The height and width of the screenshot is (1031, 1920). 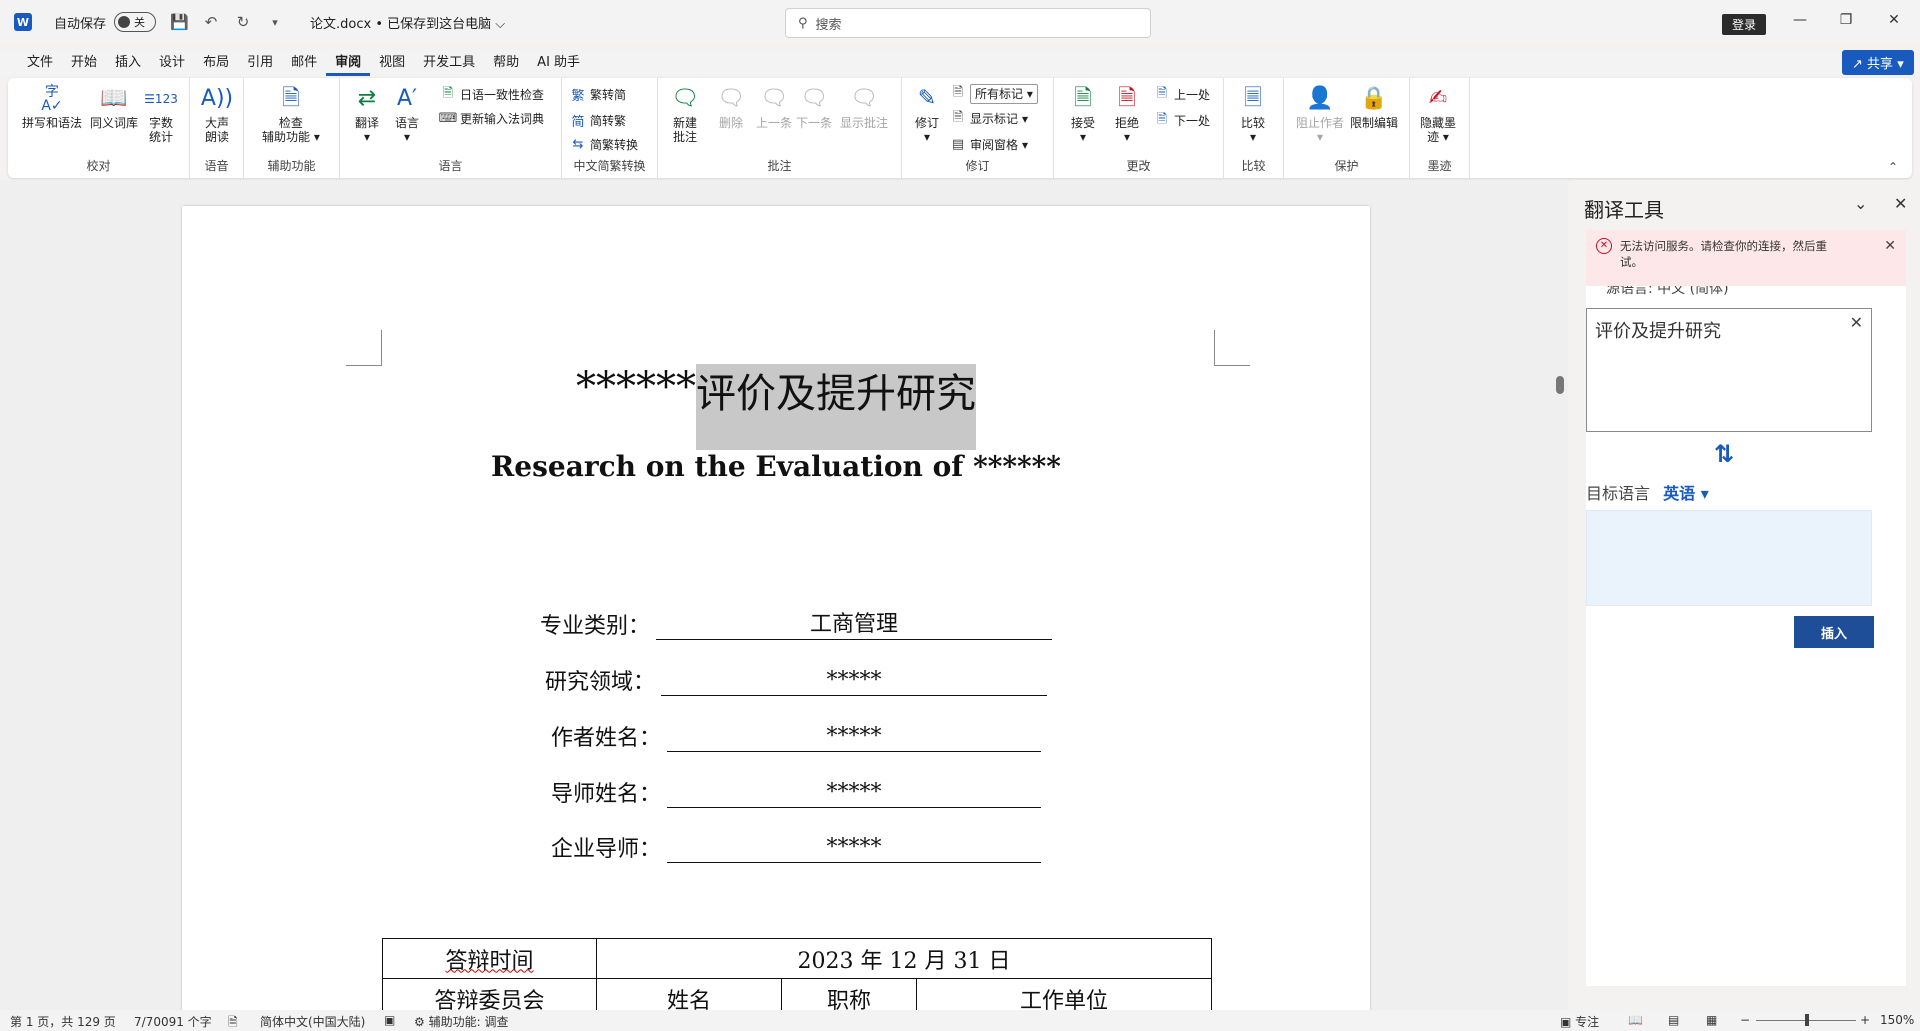 I want to click on word-app-icon: W, so click(x=23, y=22).